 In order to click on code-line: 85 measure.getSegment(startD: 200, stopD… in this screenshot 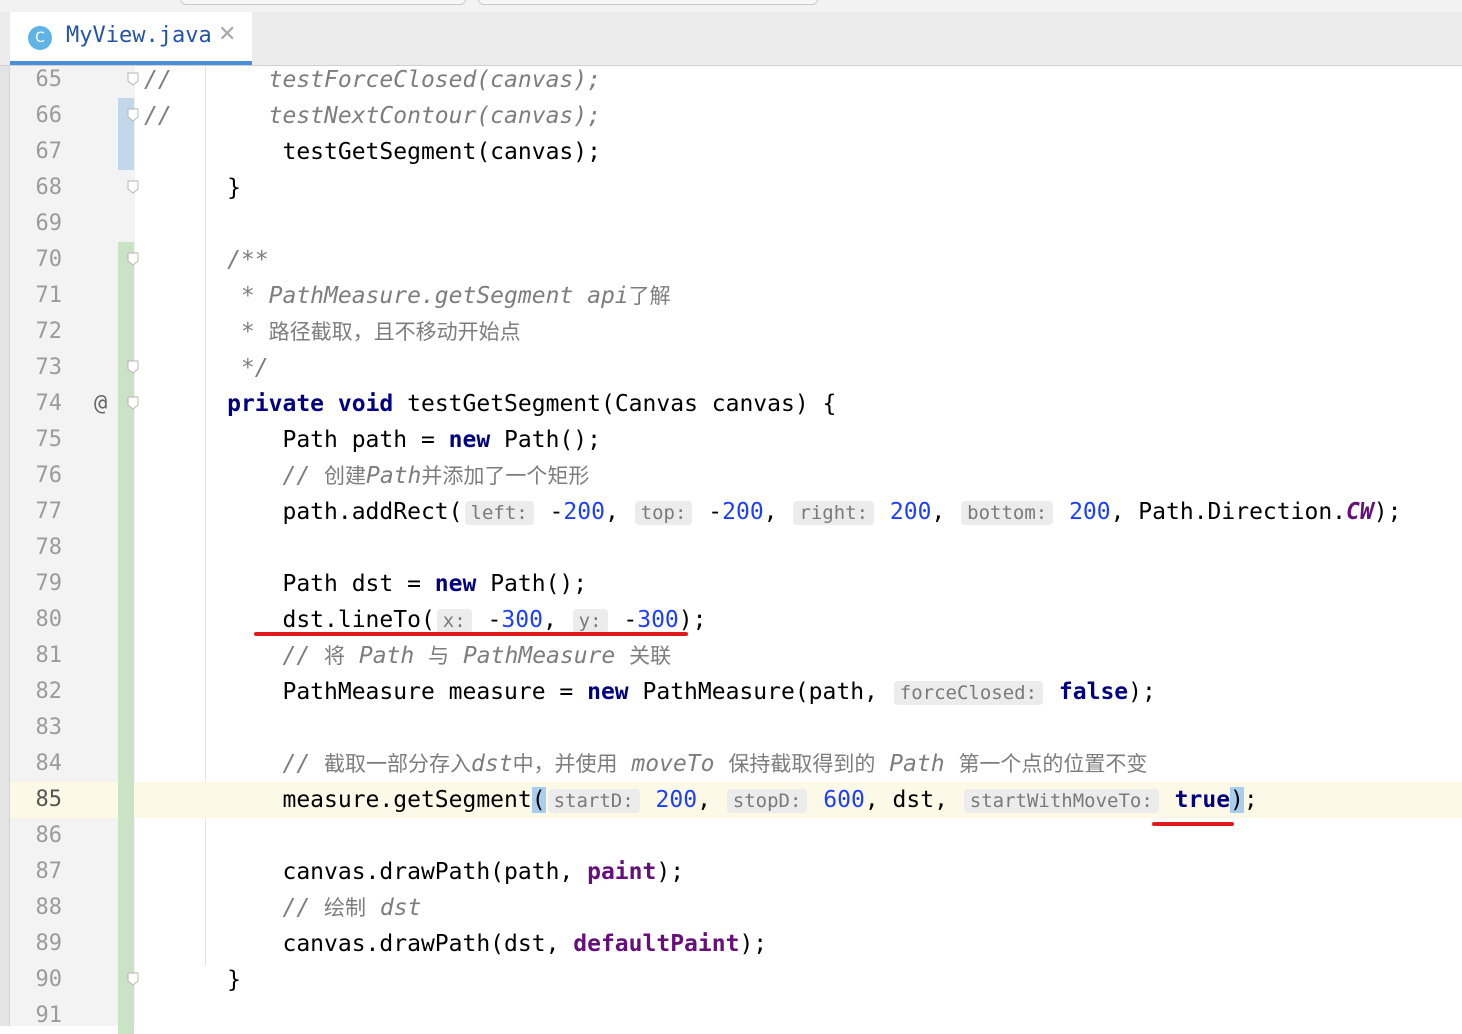, I will do `click(736, 800)`.